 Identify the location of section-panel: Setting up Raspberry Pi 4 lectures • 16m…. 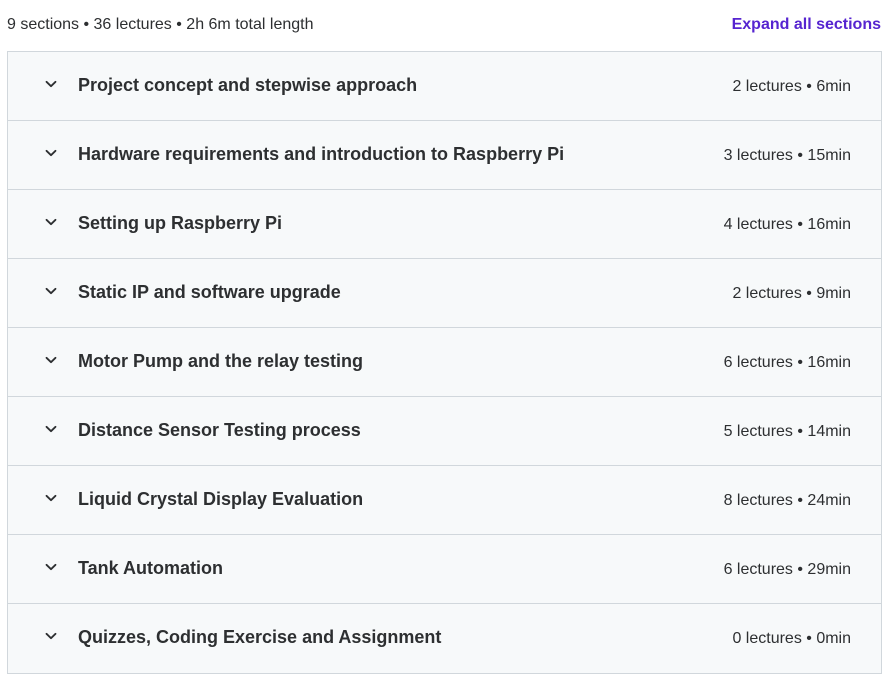
(444, 224).